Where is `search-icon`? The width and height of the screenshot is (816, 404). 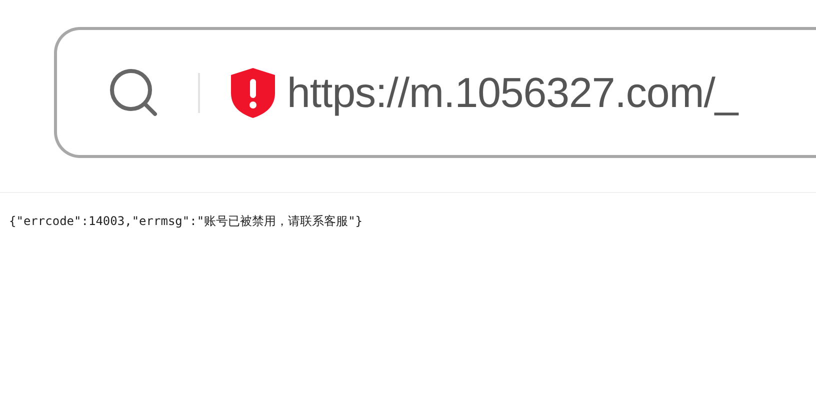
search-icon is located at coordinates (134, 93).